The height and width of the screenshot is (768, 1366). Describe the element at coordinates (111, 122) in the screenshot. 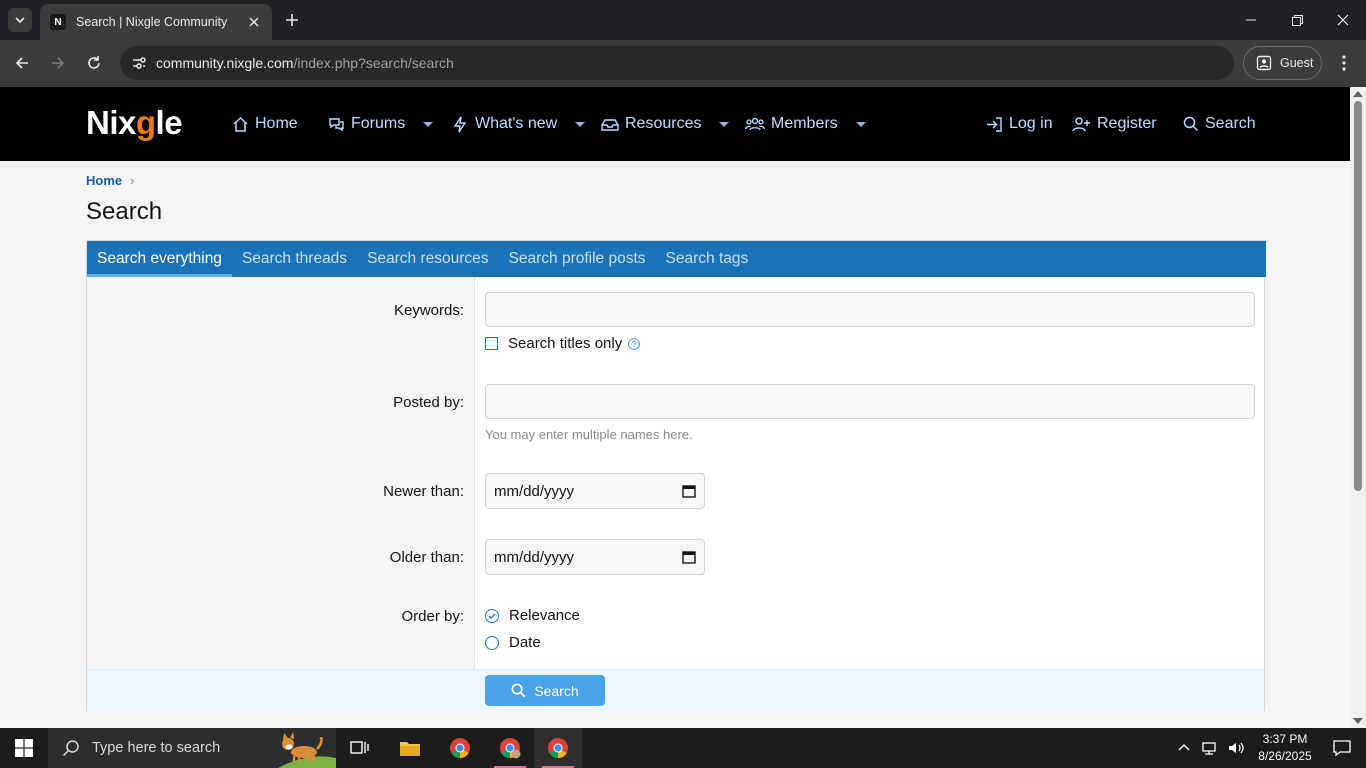

I see `logo-part-1: Nix` at that location.